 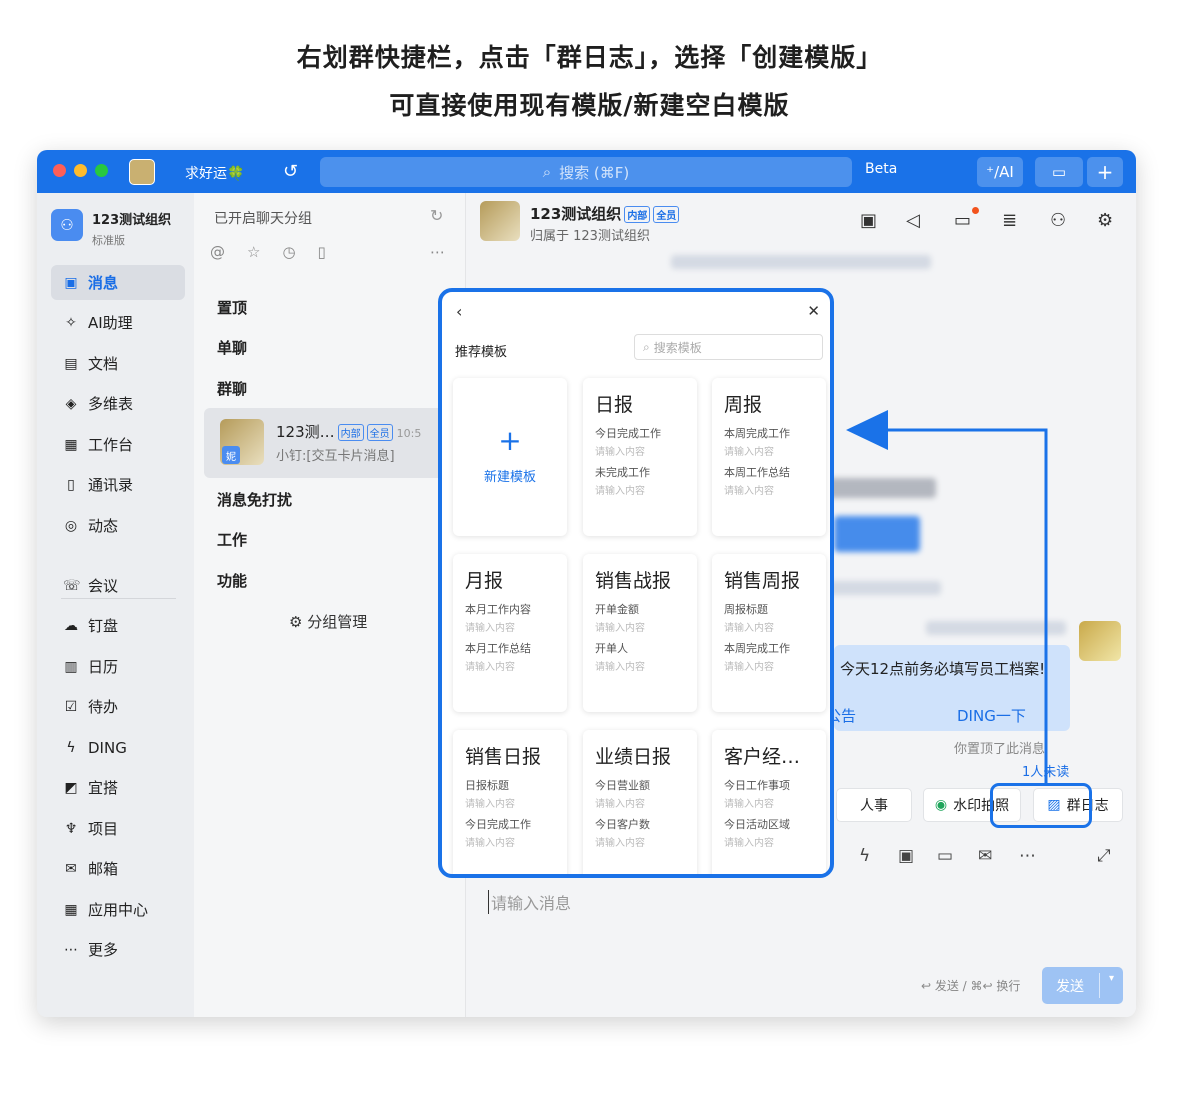 I want to click on template-card-new: + 新建模板, so click(x=510, y=457).